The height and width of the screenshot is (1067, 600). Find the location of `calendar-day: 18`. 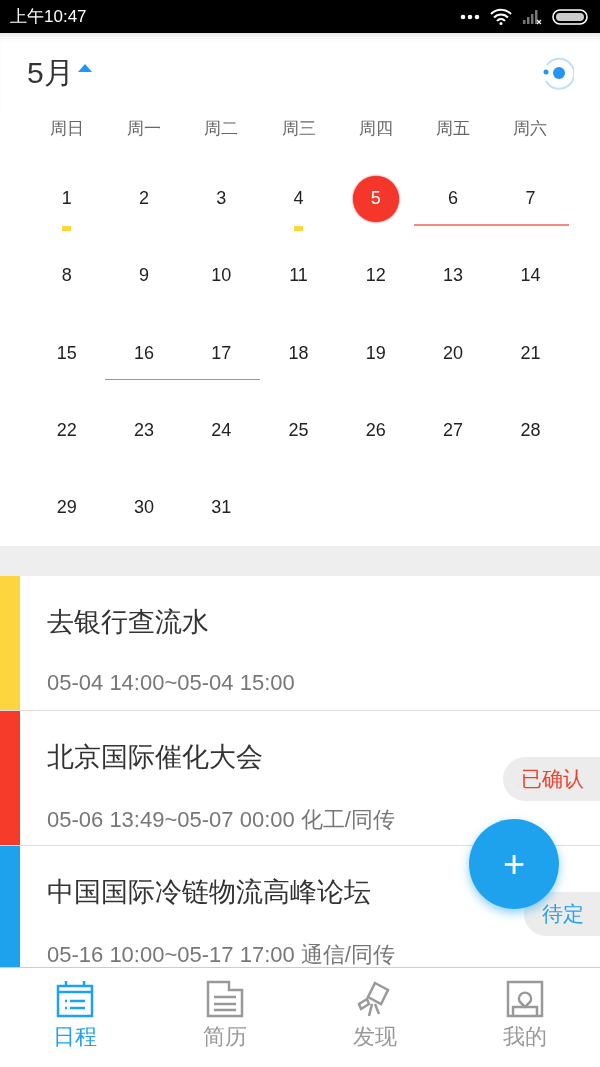

calendar-day: 18 is located at coordinates (298, 353).